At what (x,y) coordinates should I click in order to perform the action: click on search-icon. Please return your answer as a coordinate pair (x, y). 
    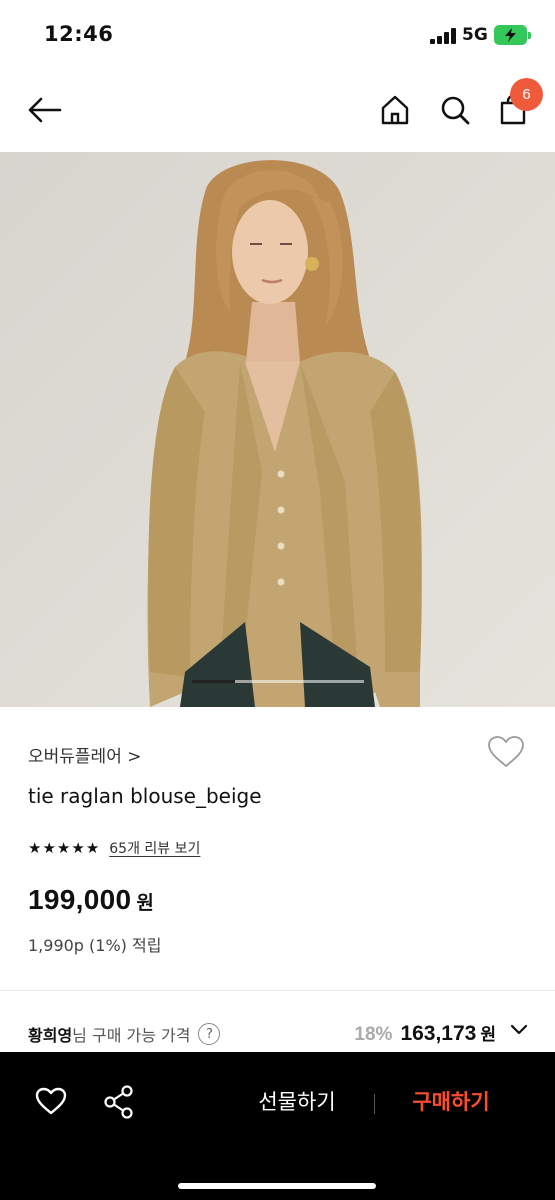
    Looking at the image, I should click on (455, 110).